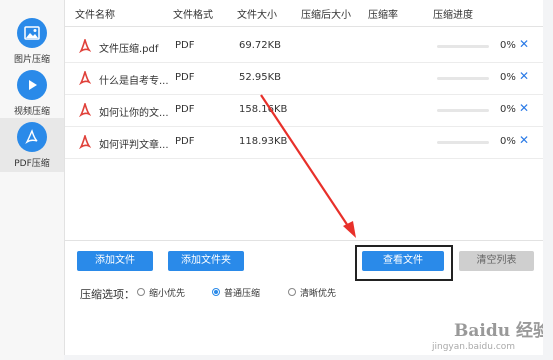 The image size is (553, 360). Describe the element at coordinates (502, 331) in the screenshot. I see `watermark-logo: Baidu 经验` at that location.